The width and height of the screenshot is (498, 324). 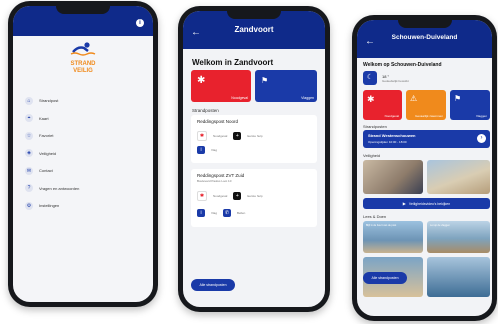 What do you see at coordinates (48, 153) in the screenshot?
I see `menu-item-label: Veiligheid` at bounding box center [48, 153].